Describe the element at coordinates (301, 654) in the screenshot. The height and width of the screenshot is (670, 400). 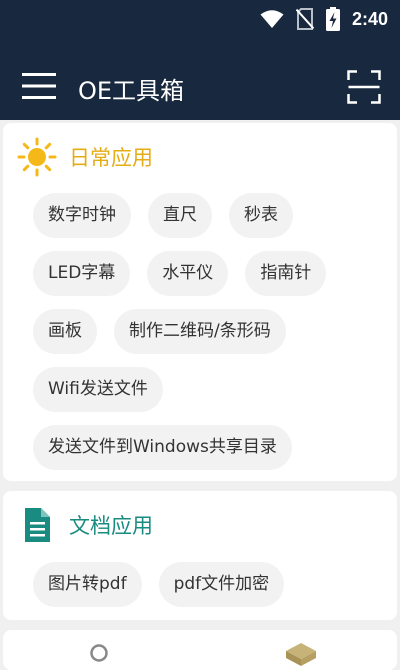
I see `box-icon` at that location.